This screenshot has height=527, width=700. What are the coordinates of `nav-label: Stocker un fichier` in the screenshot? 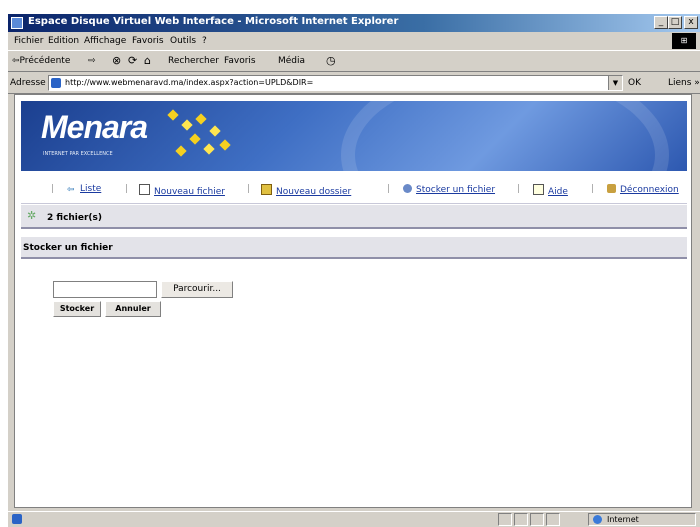 It's located at (456, 190).